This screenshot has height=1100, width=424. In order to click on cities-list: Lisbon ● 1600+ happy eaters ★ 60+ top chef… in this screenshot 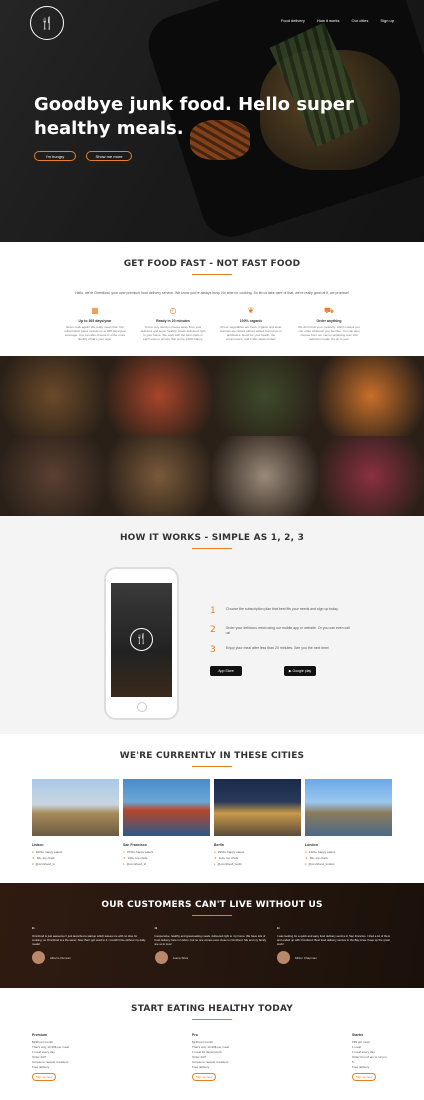, I will do `click(212, 823)`.